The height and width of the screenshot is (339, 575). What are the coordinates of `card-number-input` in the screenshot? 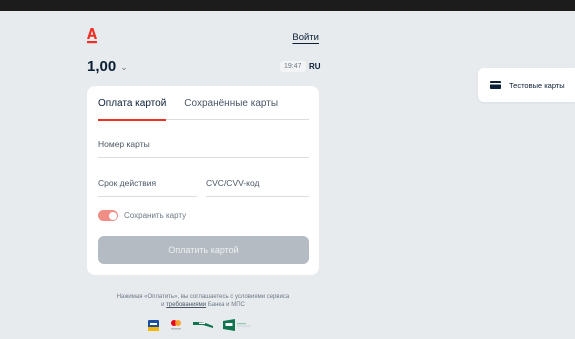 It's located at (203, 144).